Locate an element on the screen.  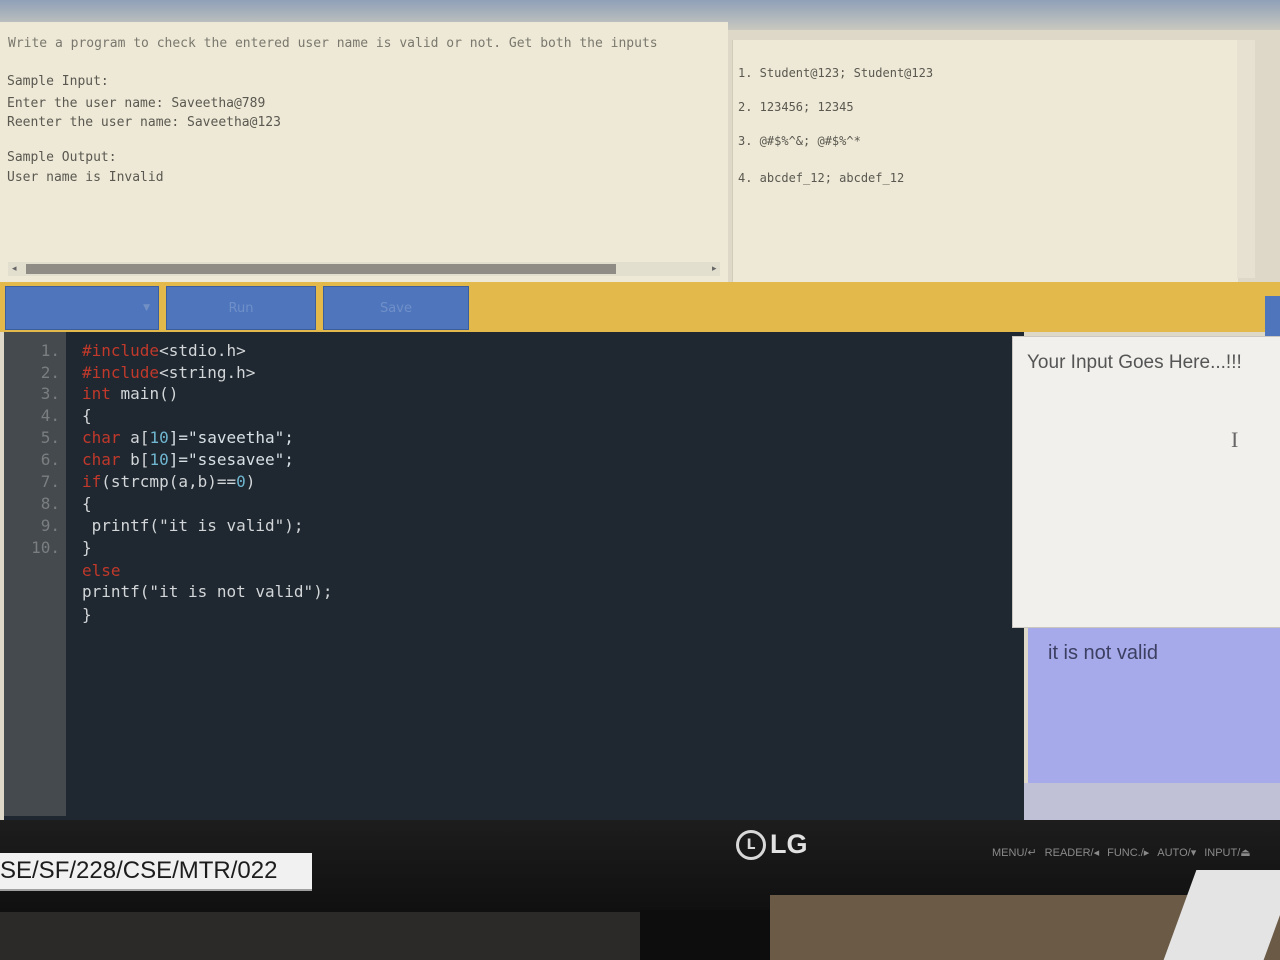
code-line: printf("it is not valid"); is located at coordinates (207, 591).